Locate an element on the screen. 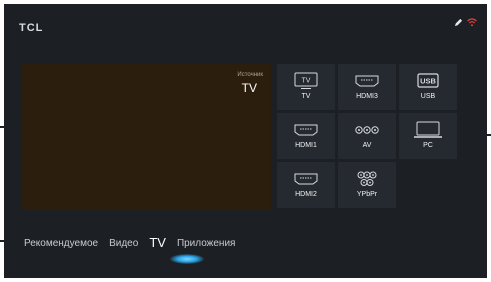 Image resolution: width=491 pixels, height=282 pixels. source-tile-tv: TV TV is located at coordinates (306, 87).